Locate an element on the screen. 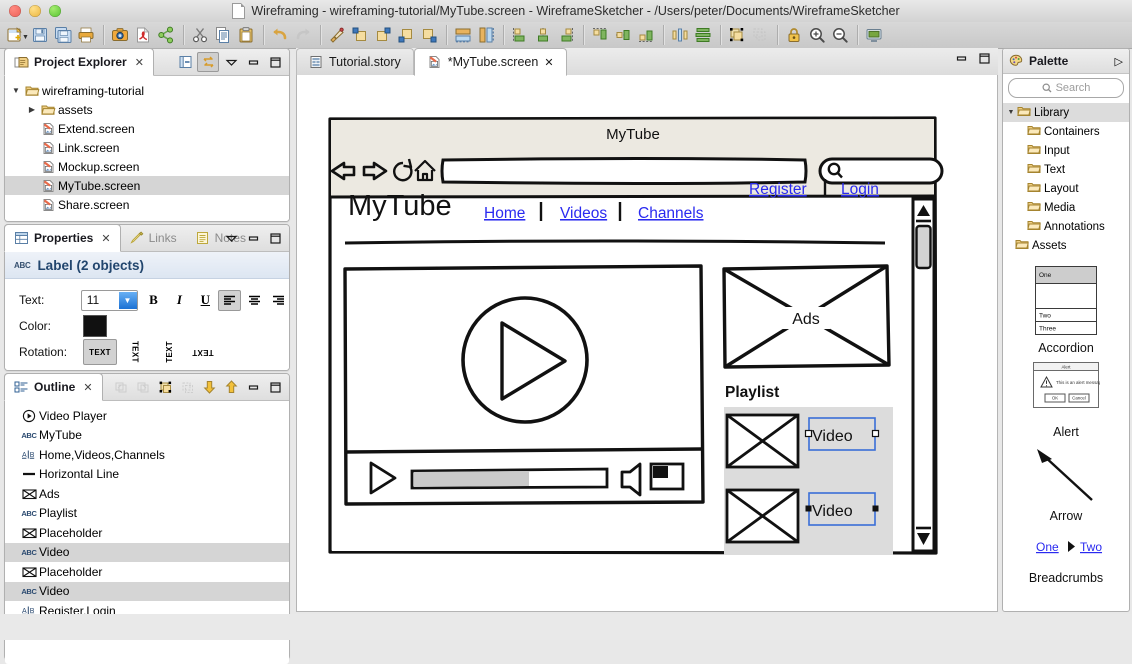 The width and height of the screenshot is (1132, 664). outline-item-placeholder-2: Placeholder is located at coordinates (147, 572).